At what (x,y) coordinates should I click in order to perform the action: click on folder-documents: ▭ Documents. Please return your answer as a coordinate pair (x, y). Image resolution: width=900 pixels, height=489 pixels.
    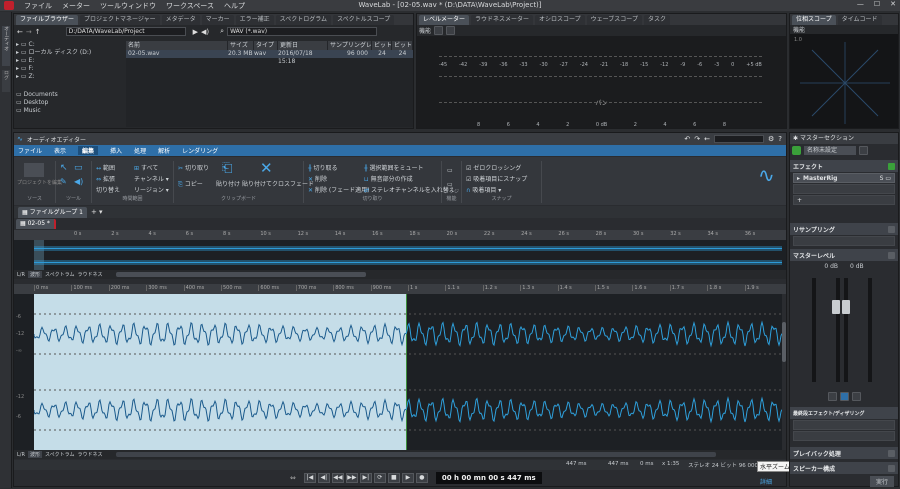
    Looking at the image, I should click on (66, 95).